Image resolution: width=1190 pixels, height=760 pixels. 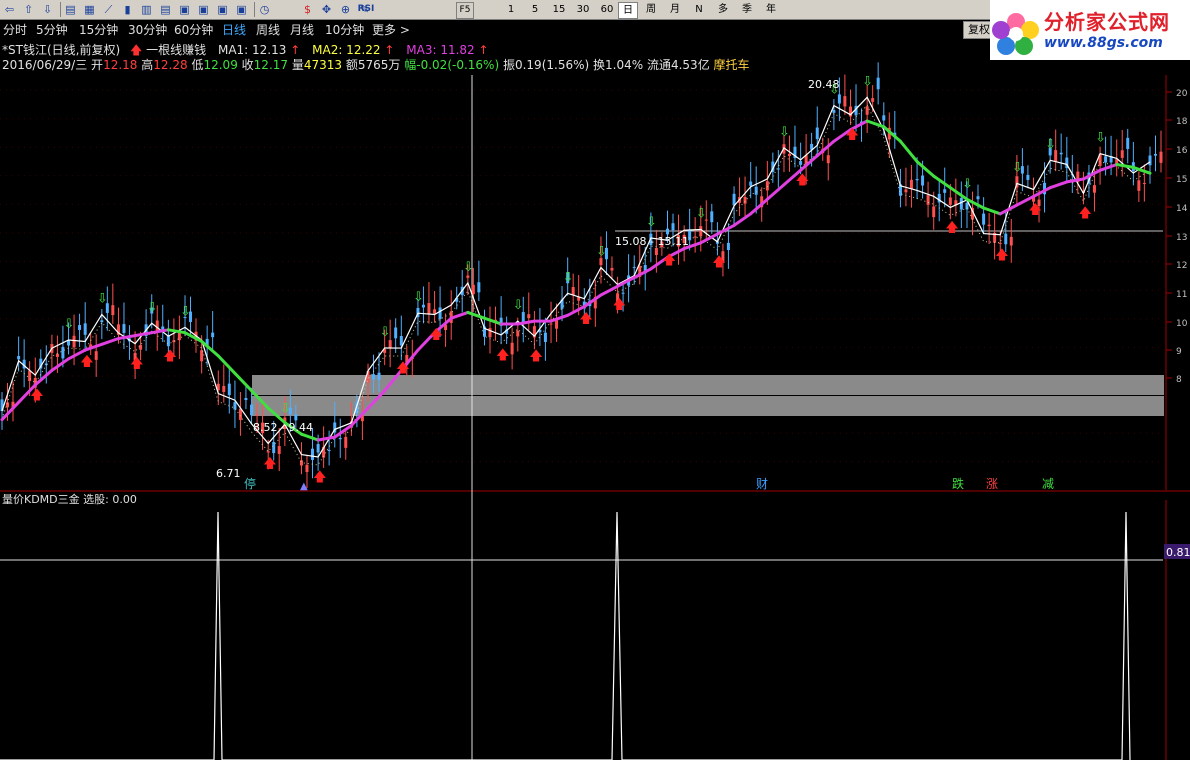 What do you see at coordinates (607, 9) in the screenshot?
I see `minute-button-60: 60` at bounding box center [607, 9].